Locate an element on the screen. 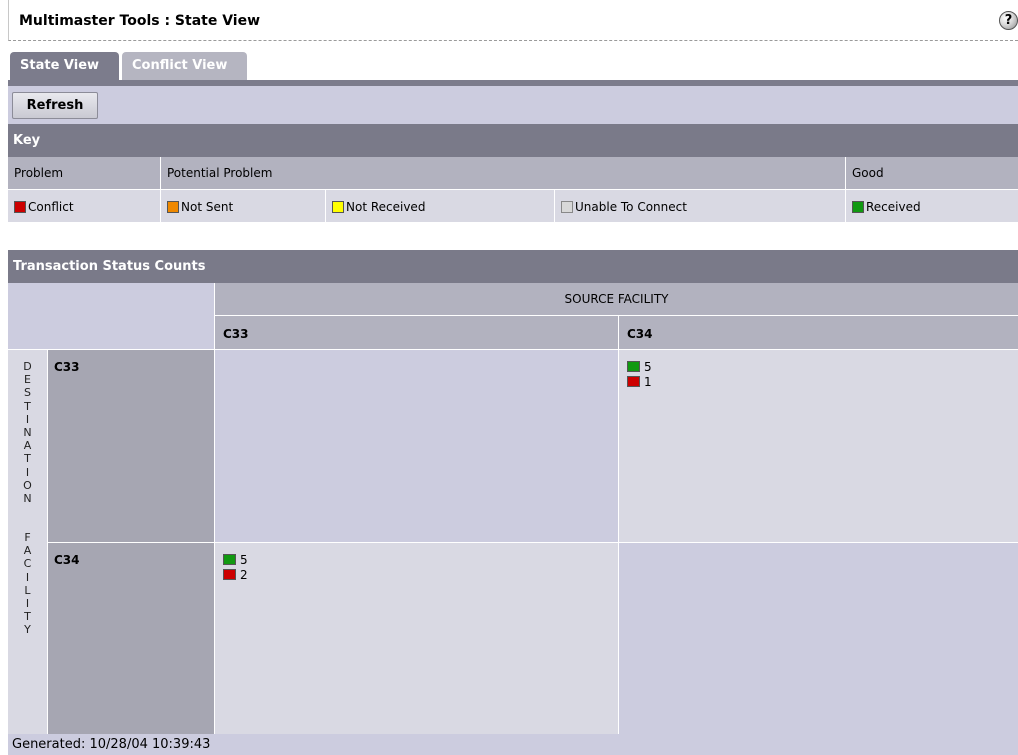 The width and height of the screenshot is (1018, 755). key-item-label: Not Sent is located at coordinates (207, 207).